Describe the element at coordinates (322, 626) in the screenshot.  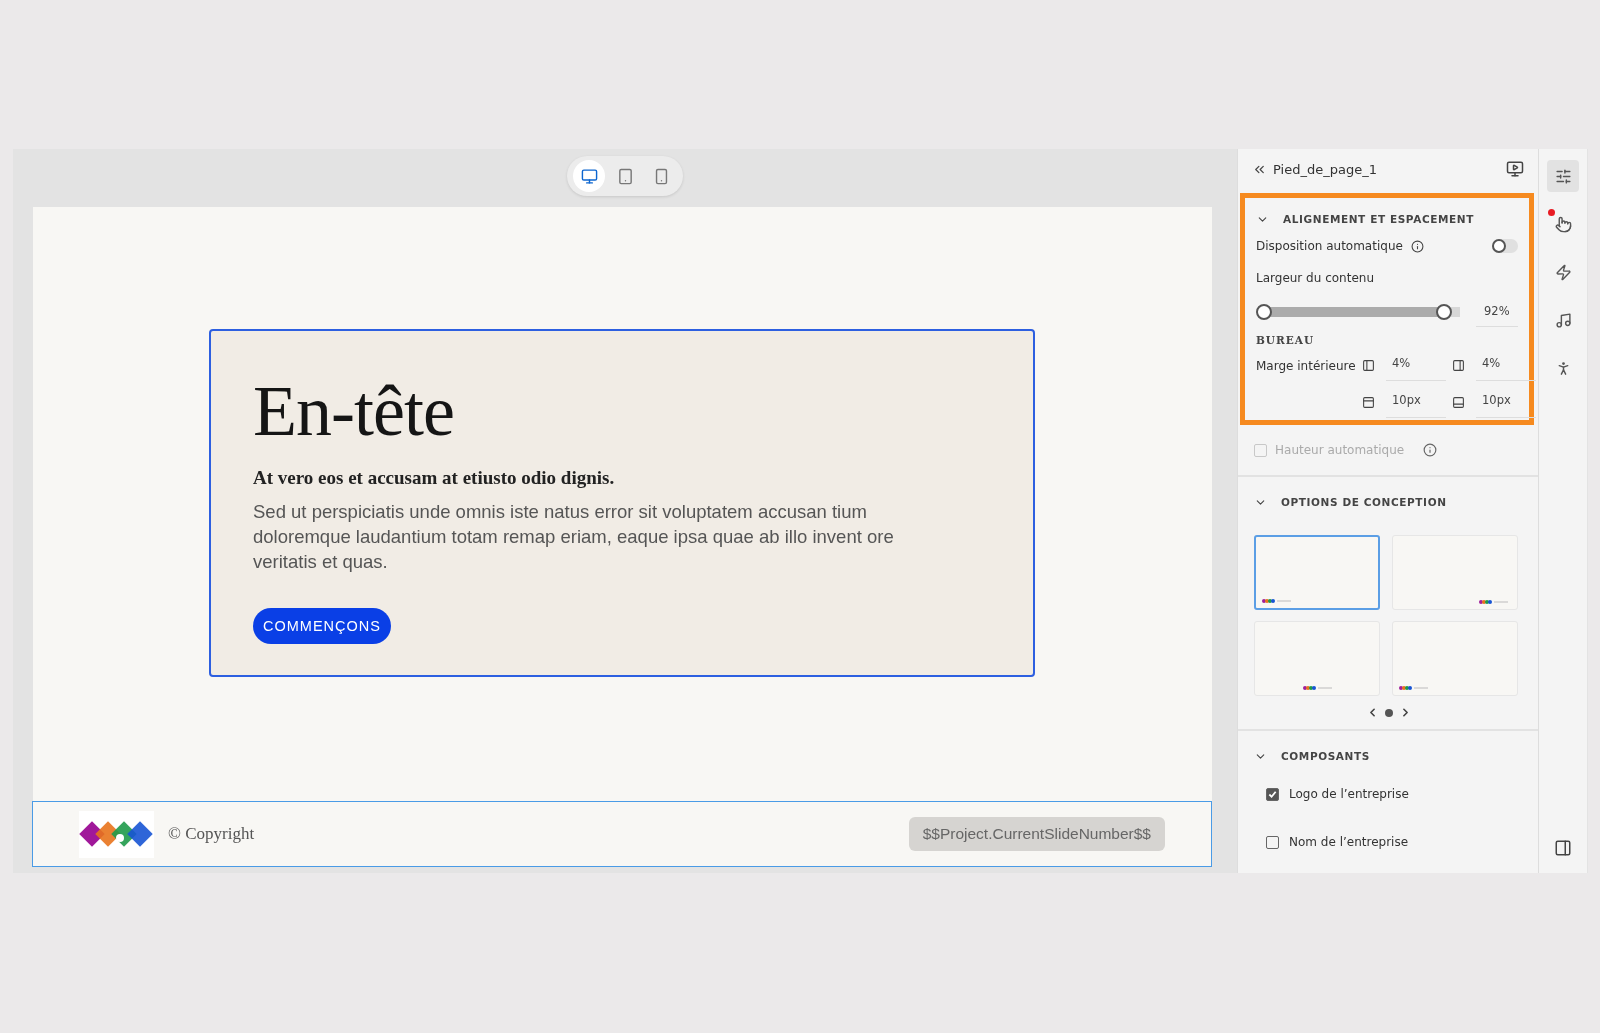
I see `start-button: COMMENÇONS` at that location.